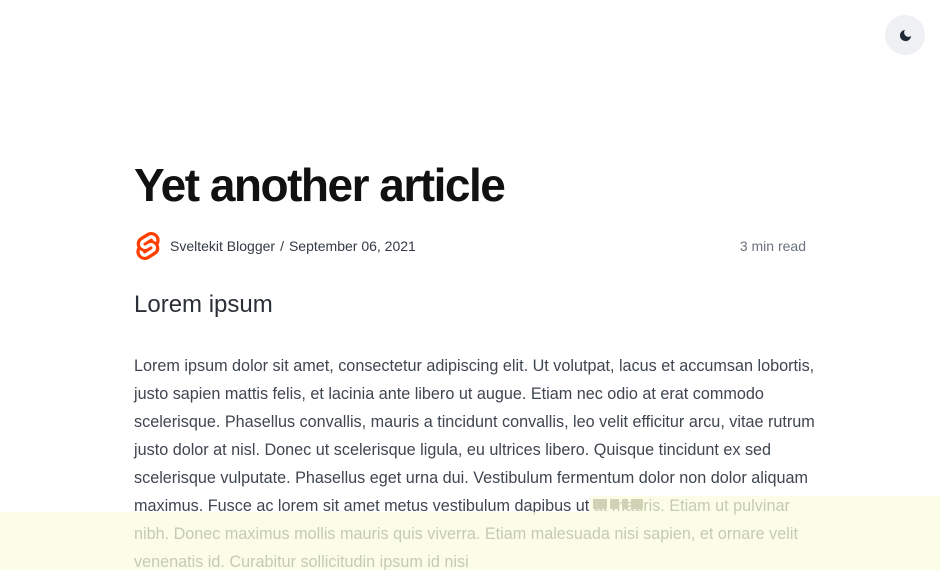  Describe the element at coordinates (320, 185) in the screenshot. I see `article-title: Yet another article` at that location.